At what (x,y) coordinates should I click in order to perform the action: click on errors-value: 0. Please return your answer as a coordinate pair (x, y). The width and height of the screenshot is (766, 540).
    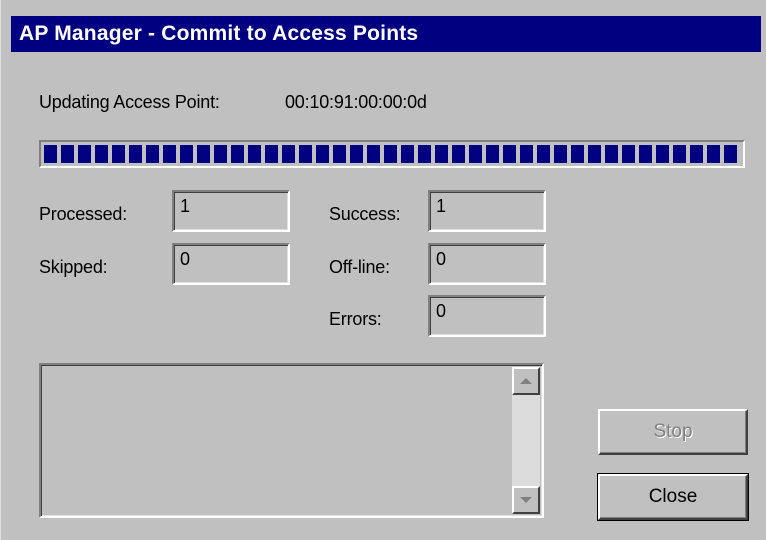
    Looking at the image, I should click on (441, 311).